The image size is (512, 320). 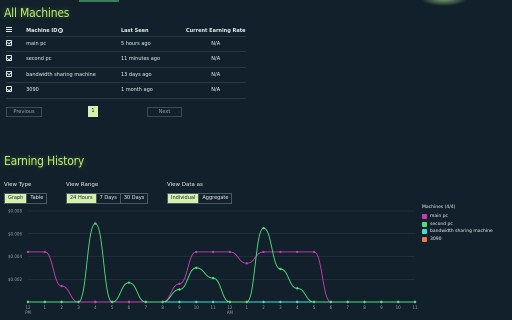 I want to click on x-tick-label: 8, so click(x=364, y=307).